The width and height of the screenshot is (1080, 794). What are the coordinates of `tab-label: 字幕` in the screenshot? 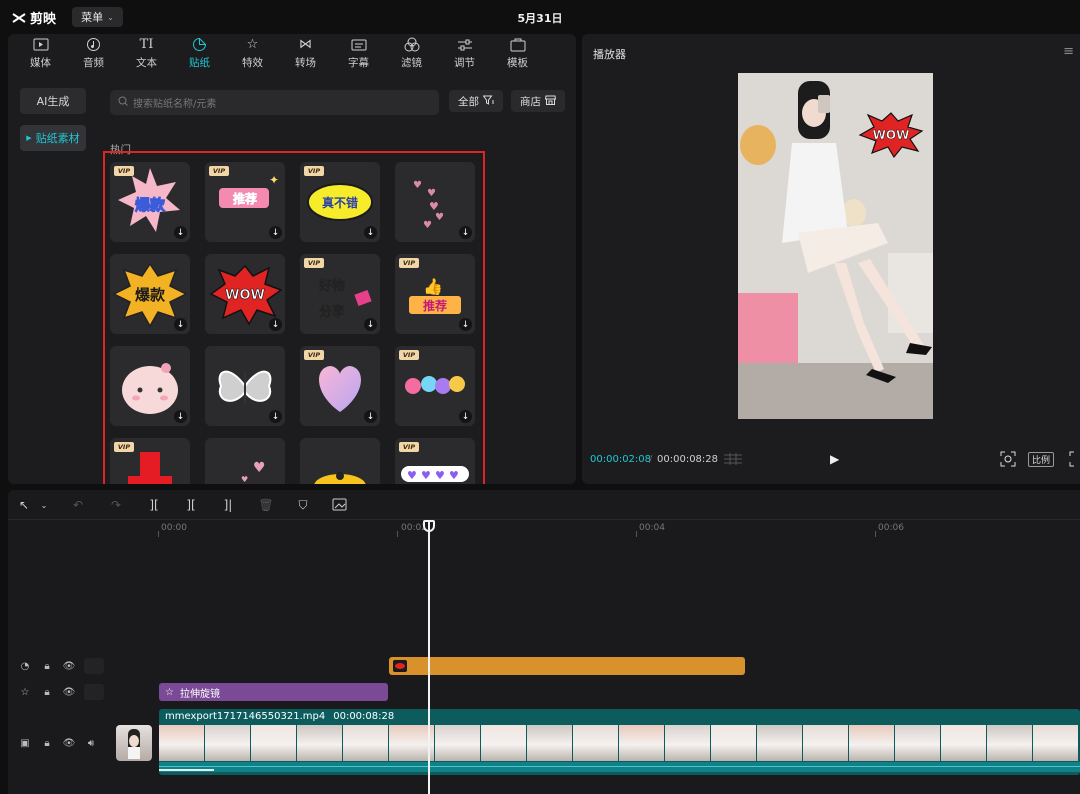 It's located at (358, 62).